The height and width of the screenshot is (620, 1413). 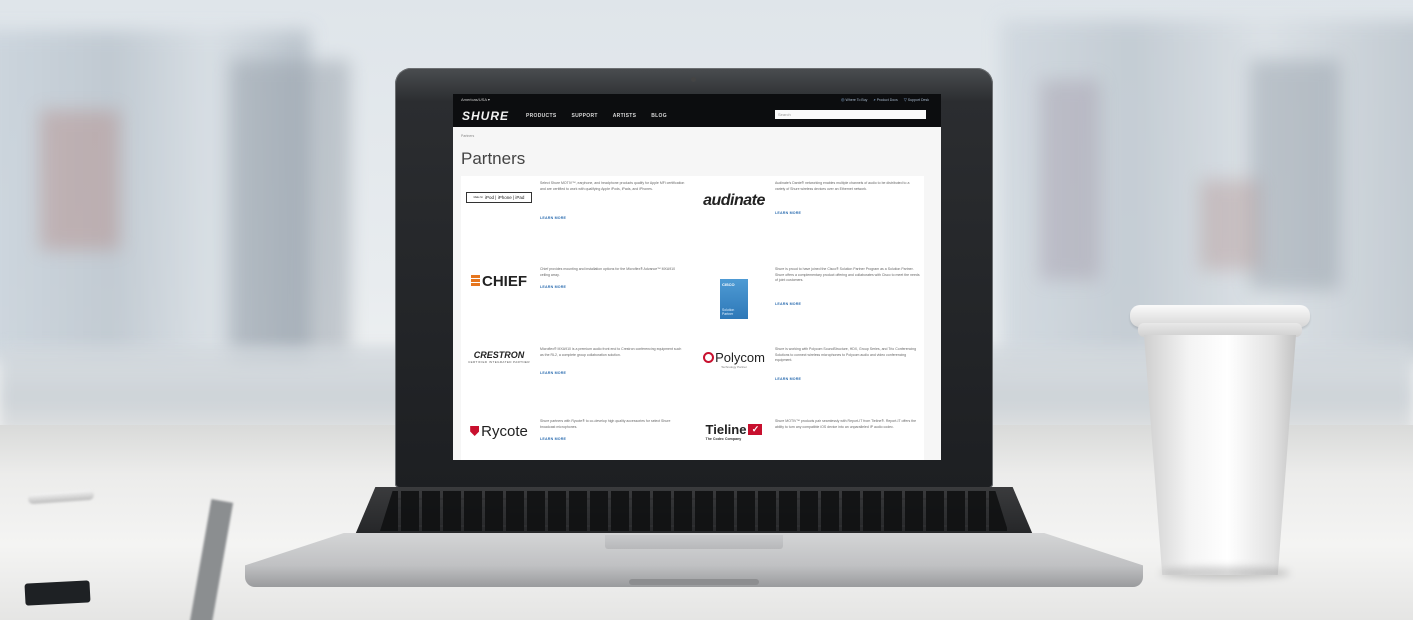 I want to click on region-selector: Americas/USA ▾, so click(x=475, y=99).